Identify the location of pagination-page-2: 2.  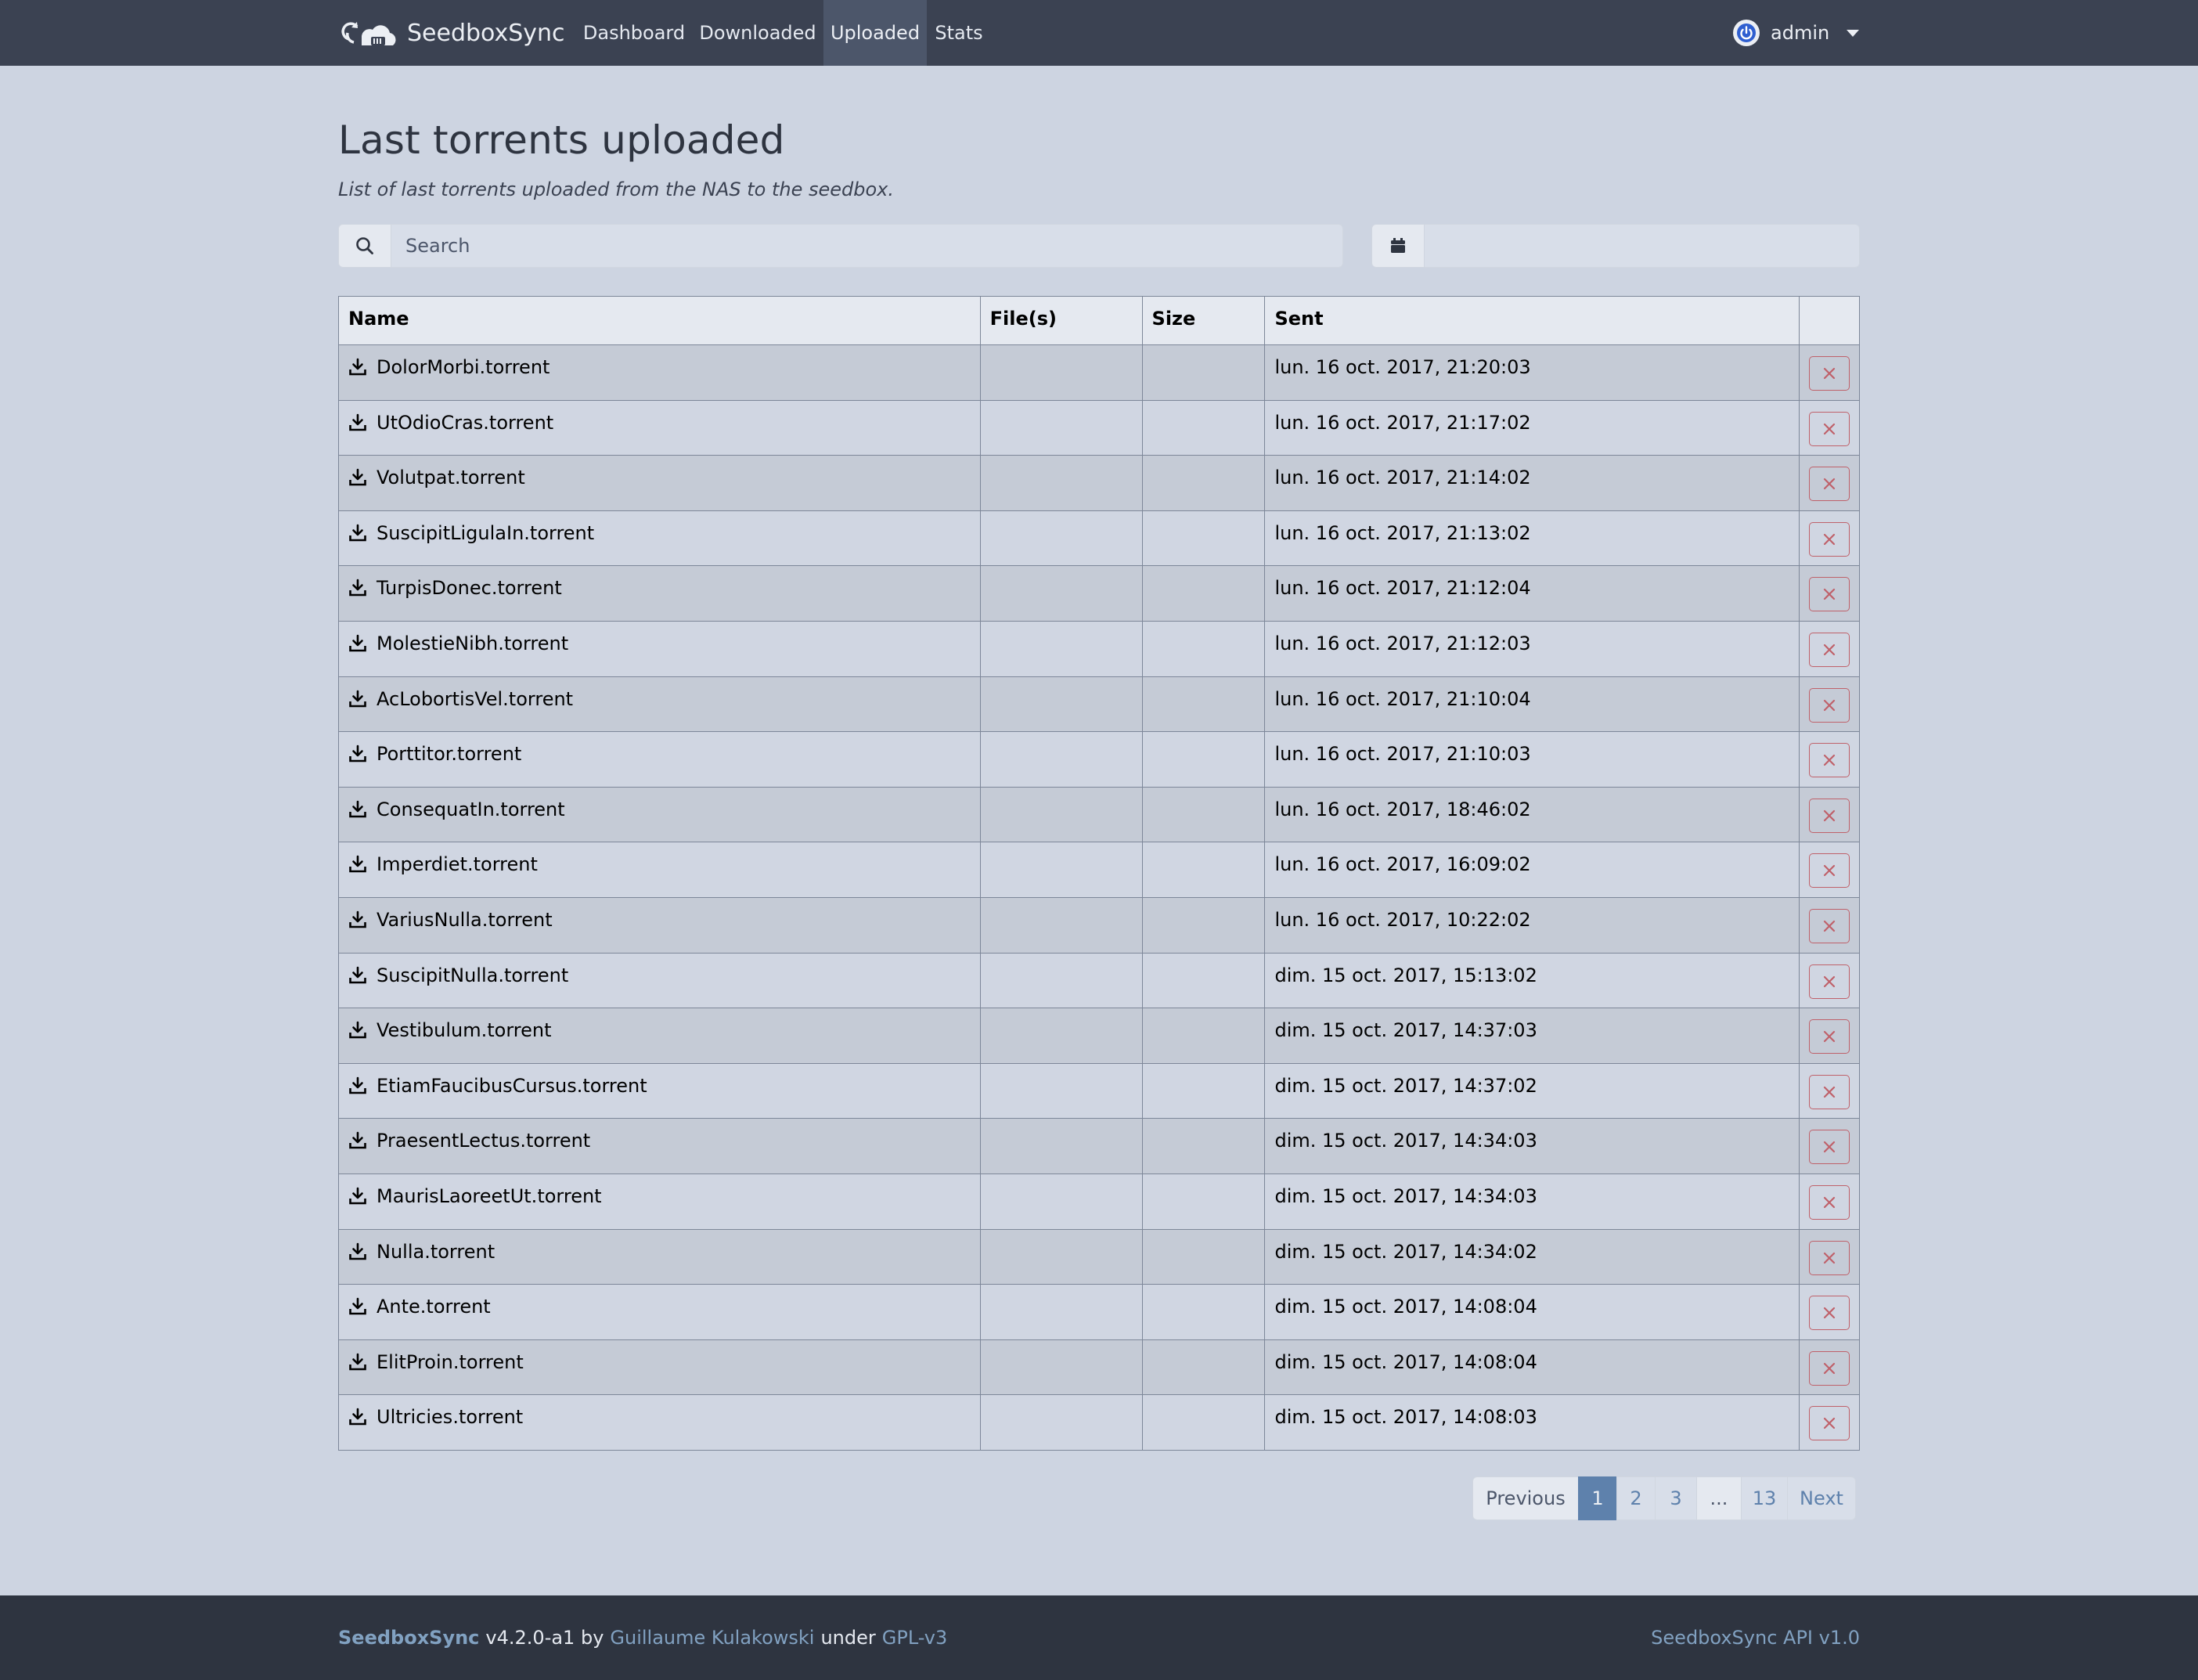
(1636, 1498).